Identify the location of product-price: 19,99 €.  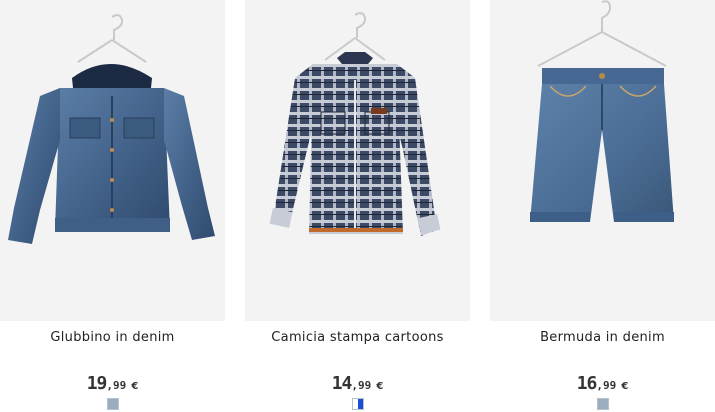
(112, 385).